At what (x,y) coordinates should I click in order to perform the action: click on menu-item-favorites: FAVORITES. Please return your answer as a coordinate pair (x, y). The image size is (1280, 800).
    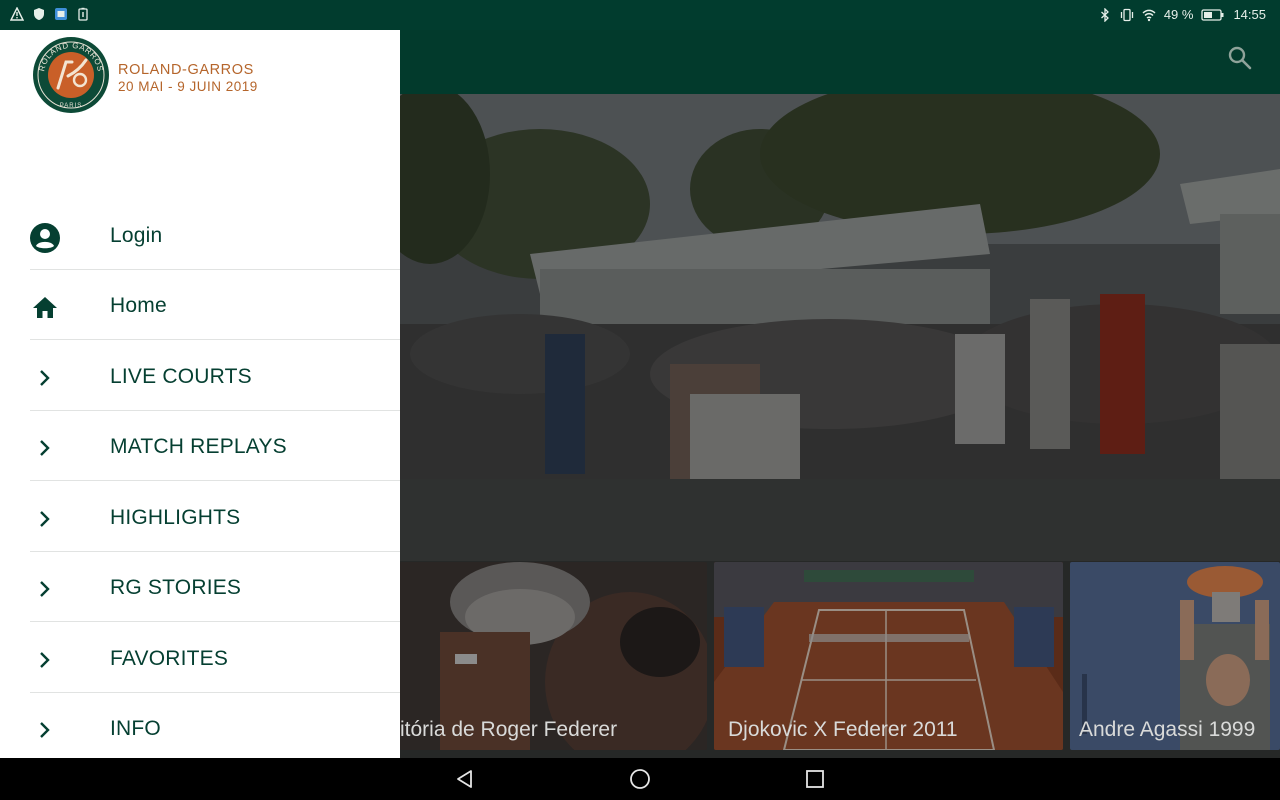
    Looking at the image, I should click on (200, 658).